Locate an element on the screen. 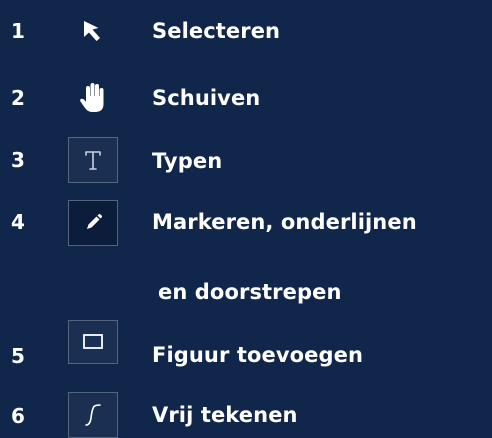 The image size is (492, 438). tool-label-shape: Figuur toevoegen is located at coordinates (258, 355).